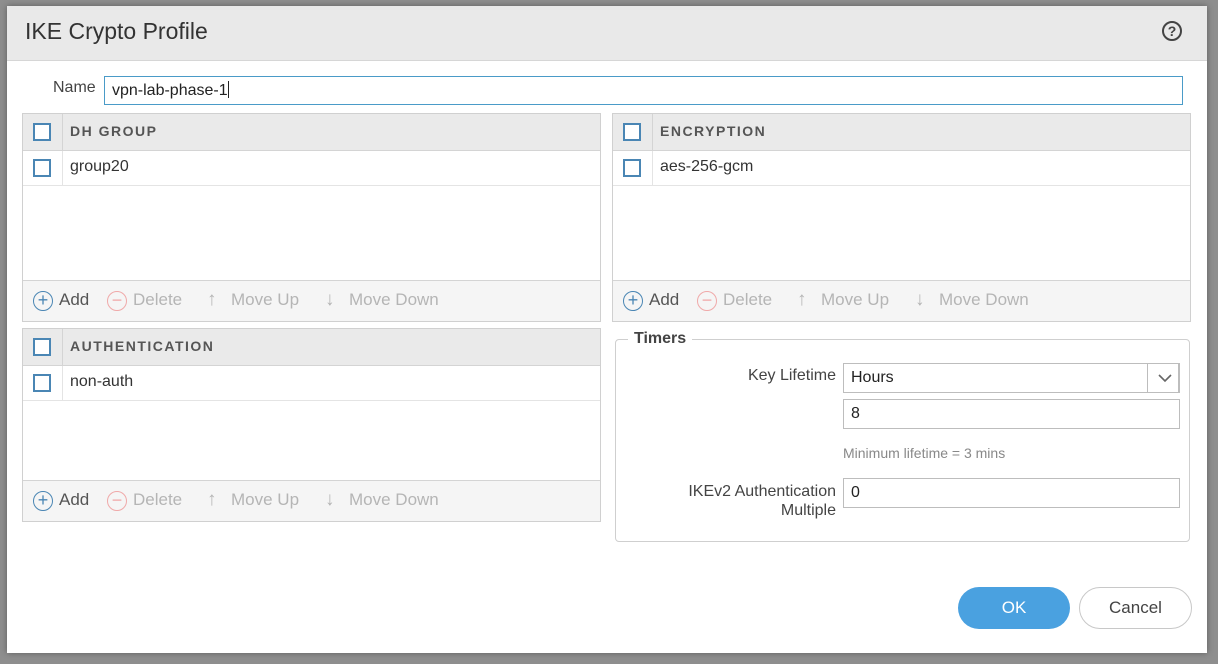 The image size is (1218, 664). Describe the element at coordinates (632, 132) in the screenshot. I see `encryption-select-all-checkbox` at that location.